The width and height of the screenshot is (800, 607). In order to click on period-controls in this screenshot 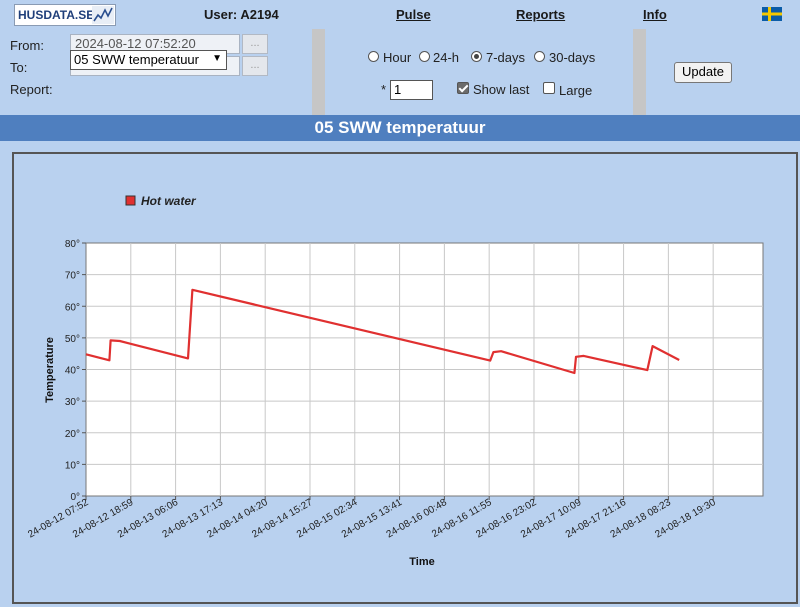, I will do `click(479, 72)`.